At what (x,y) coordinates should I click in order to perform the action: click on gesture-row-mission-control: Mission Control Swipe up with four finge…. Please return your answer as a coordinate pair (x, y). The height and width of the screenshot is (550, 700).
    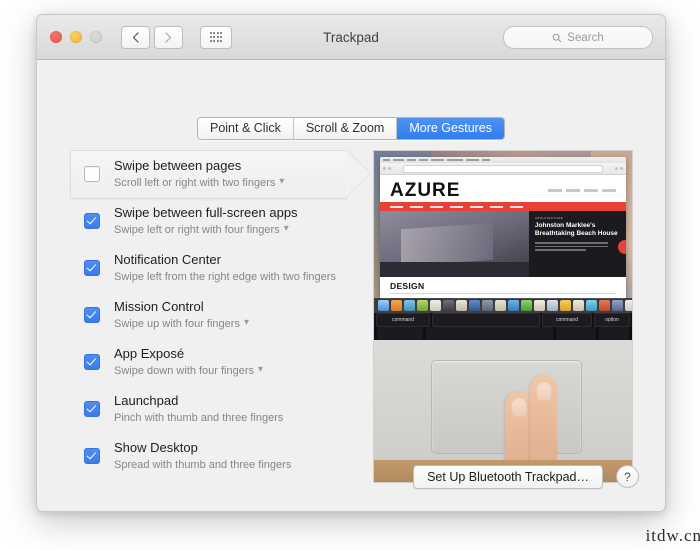
    Looking at the image, I should click on (225, 314).